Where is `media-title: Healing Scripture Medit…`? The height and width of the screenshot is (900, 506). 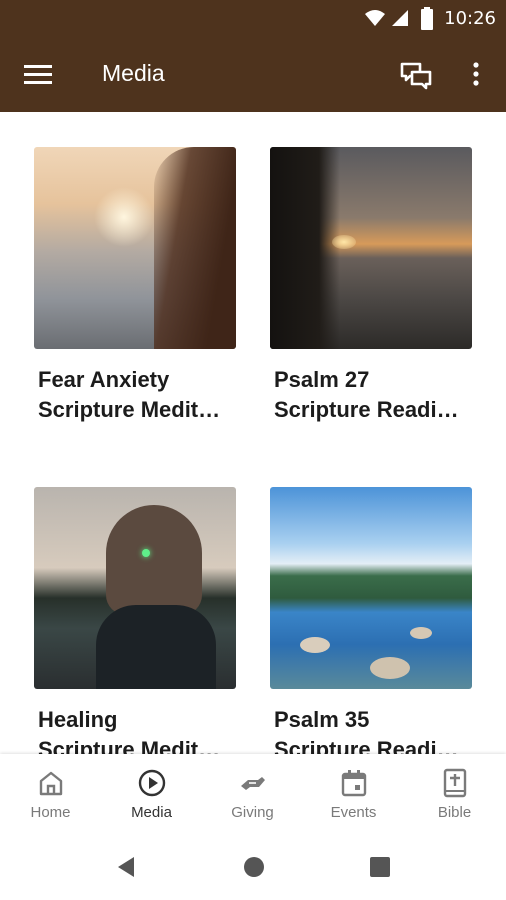 media-title: Healing Scripture Medit… is located at coordinates (136, 729).